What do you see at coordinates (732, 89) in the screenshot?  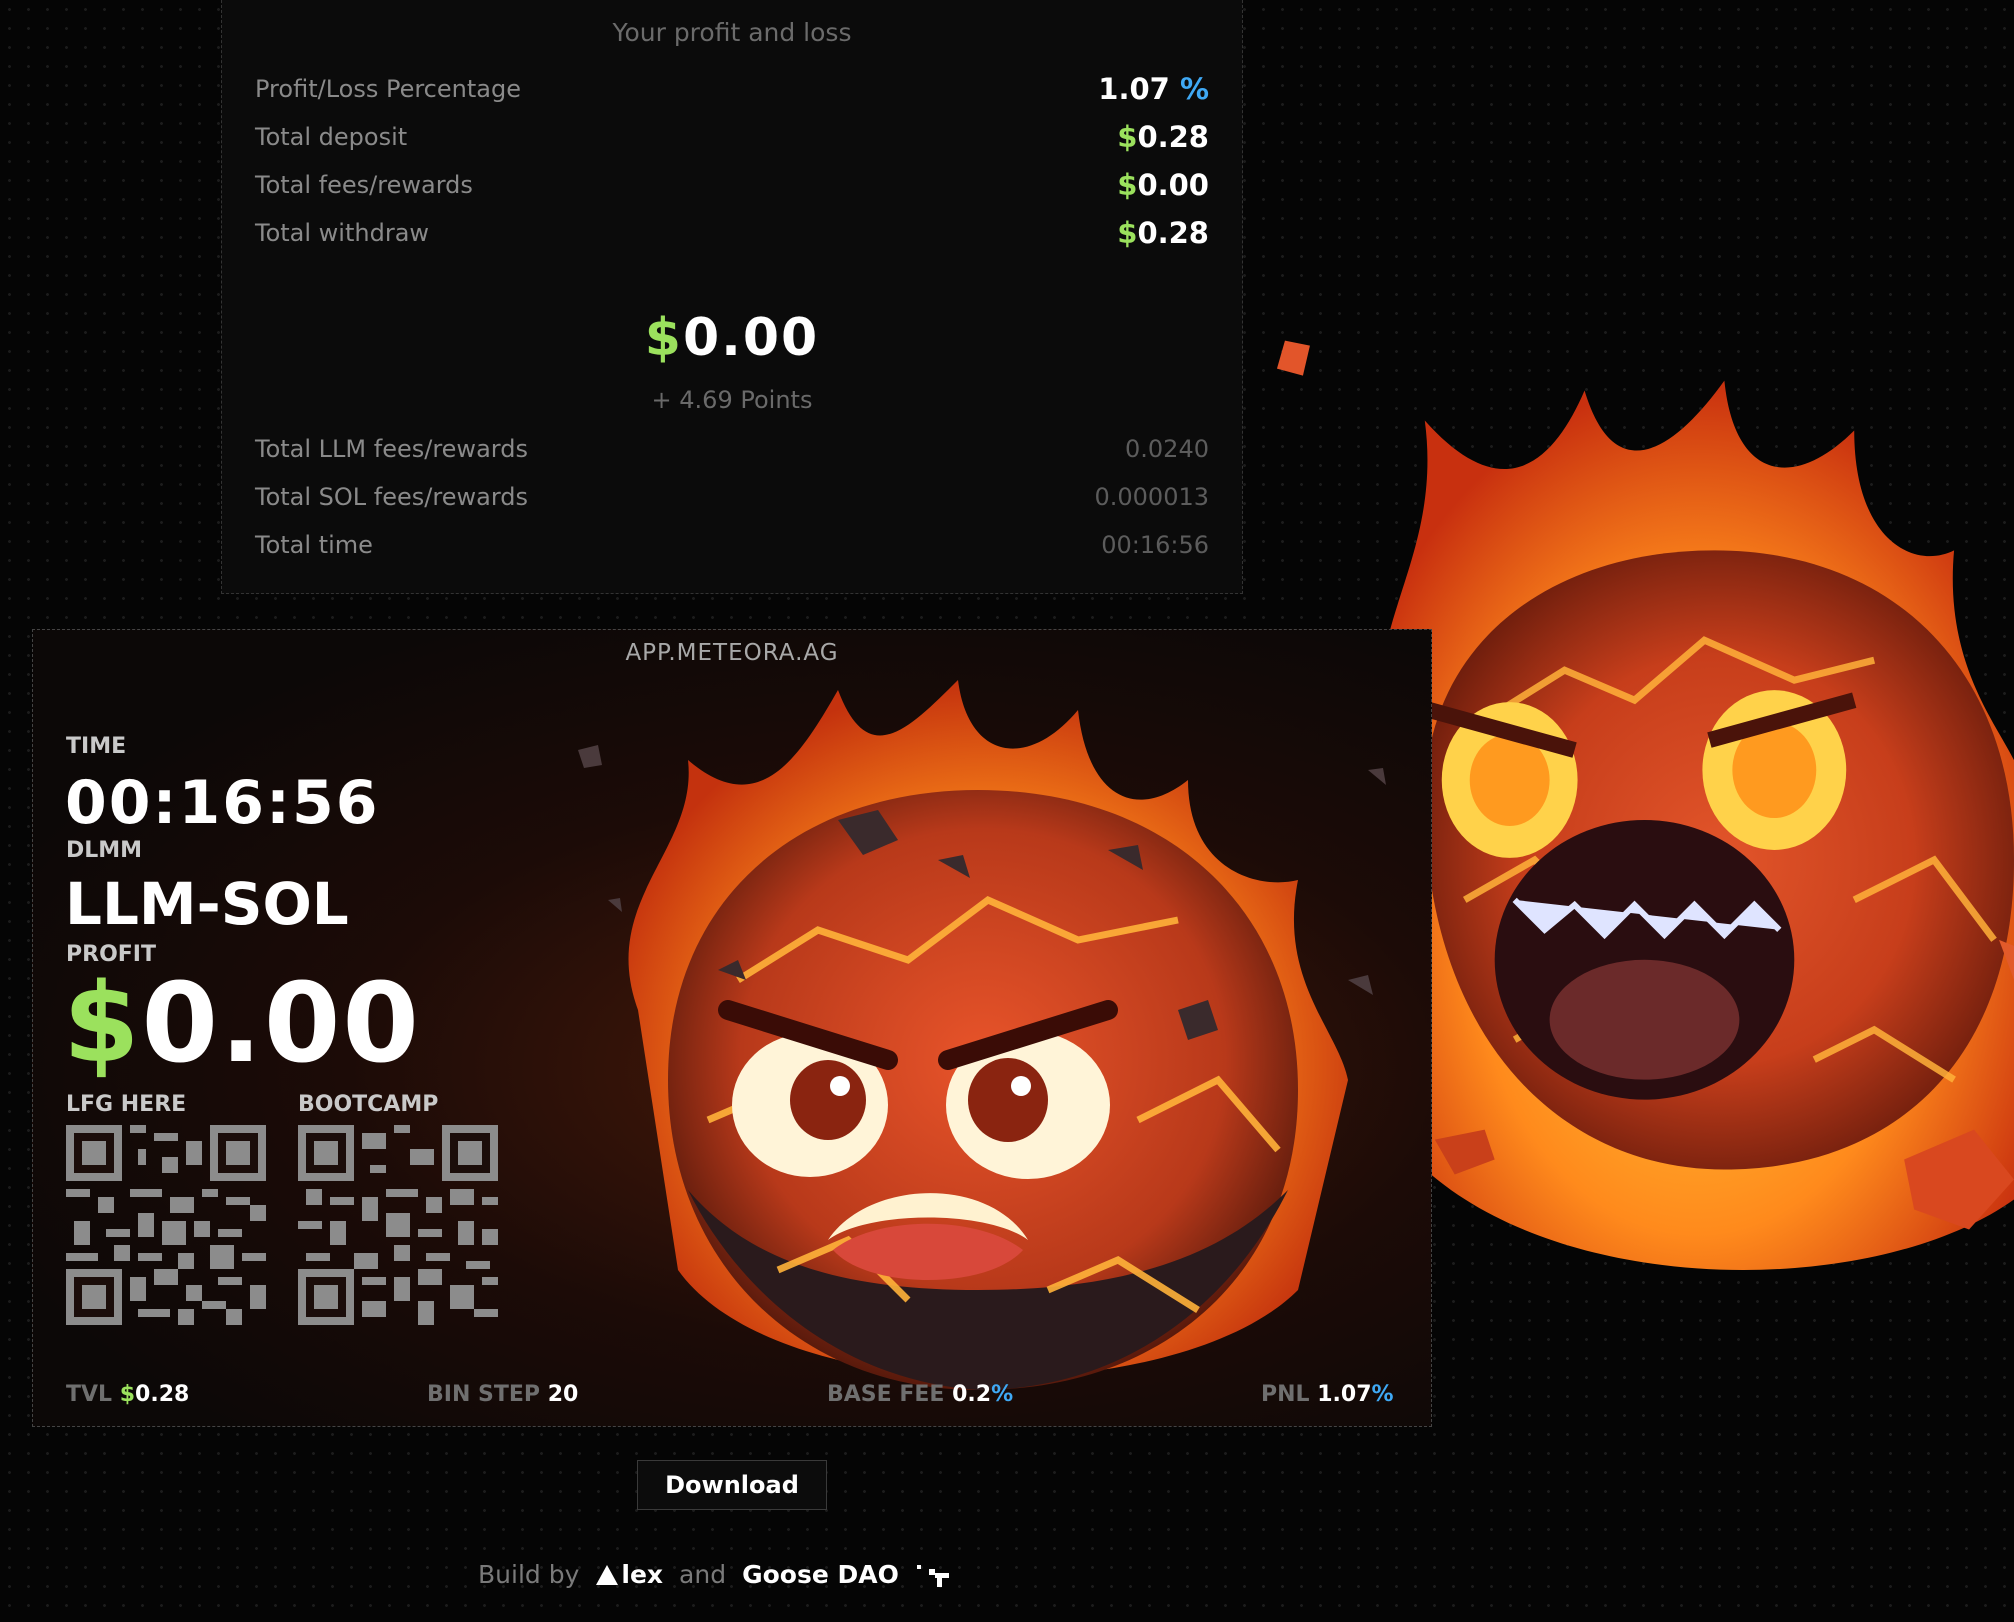 I see `pnl-percentage-row: Profit/Loss Percentage 1.07 %` at bounding box center [732, 89].